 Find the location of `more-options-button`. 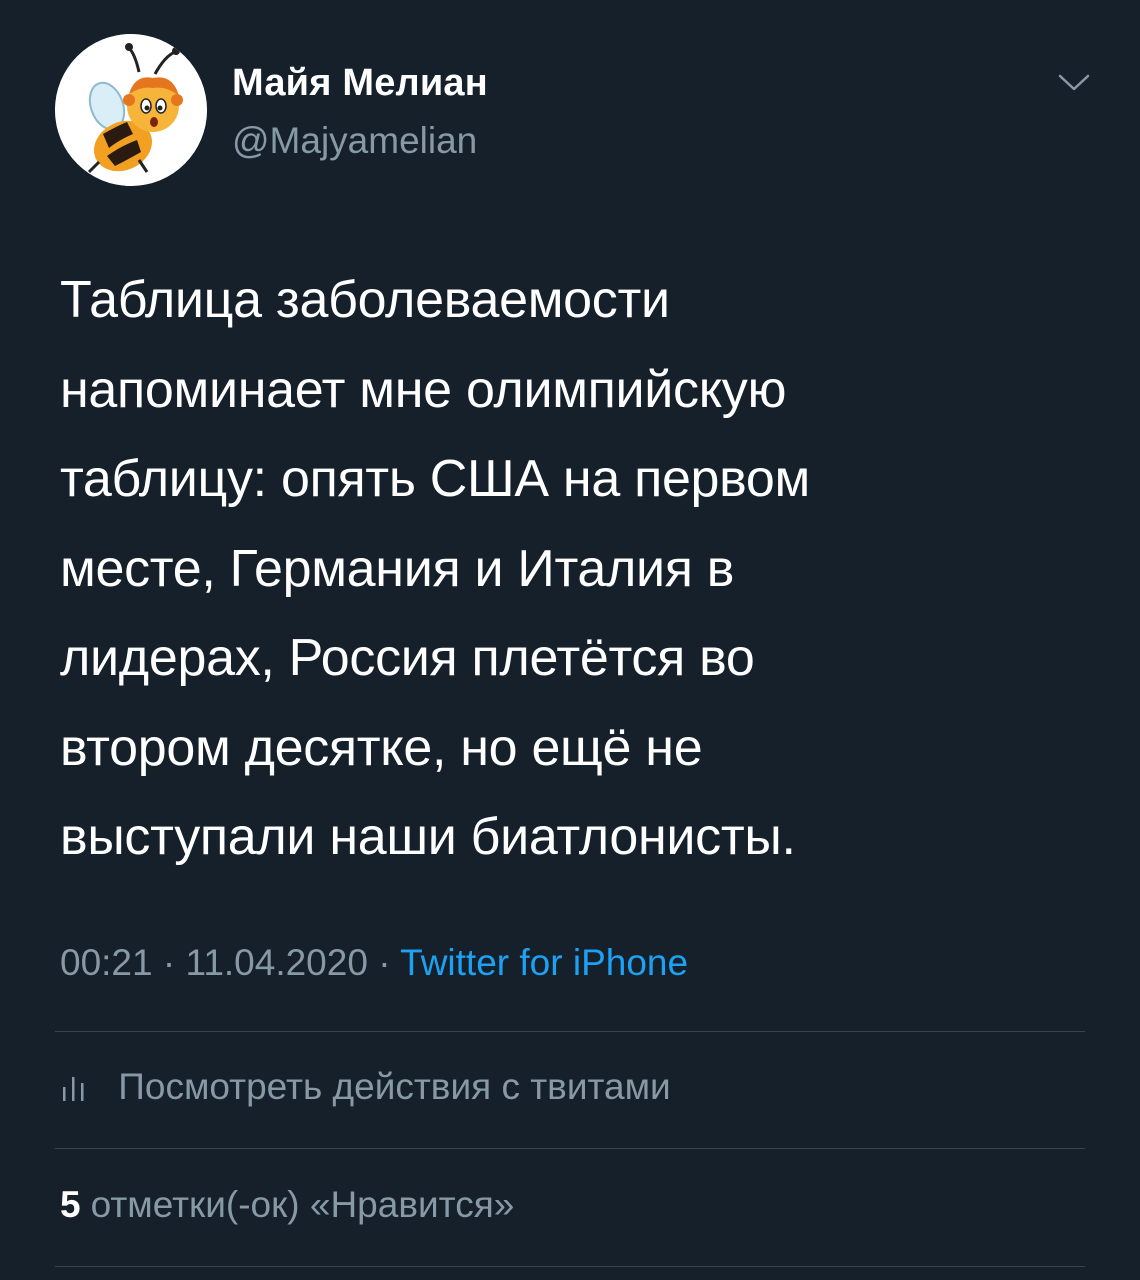

more-options-button is located at coordinates (1074, 82).